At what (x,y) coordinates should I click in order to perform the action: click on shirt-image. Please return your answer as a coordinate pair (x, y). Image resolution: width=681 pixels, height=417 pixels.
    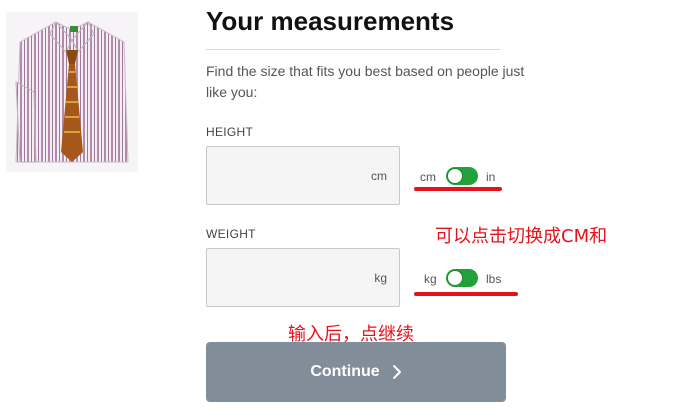
    Looking at the image, I should click on (72, 92).